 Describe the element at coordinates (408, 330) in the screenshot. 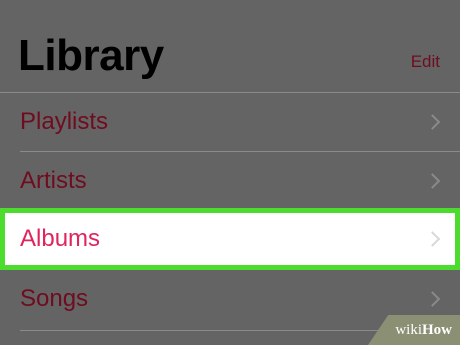

I see `watermark-text-light: wiki` at that location.